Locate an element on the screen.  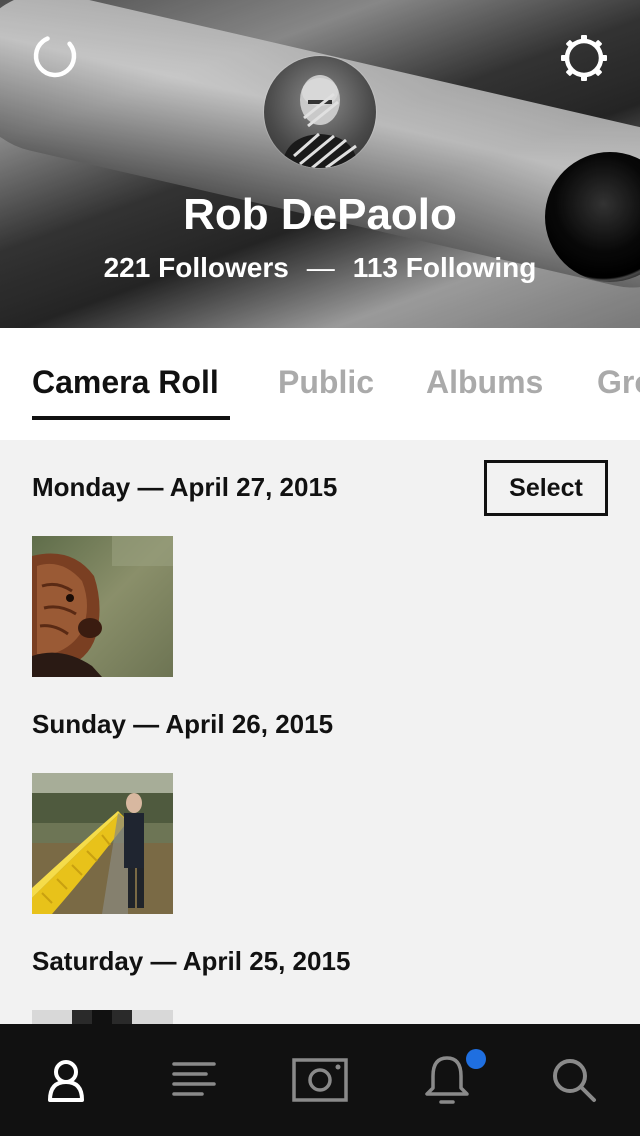
notification-badge is located at coordinates (476, 1059).